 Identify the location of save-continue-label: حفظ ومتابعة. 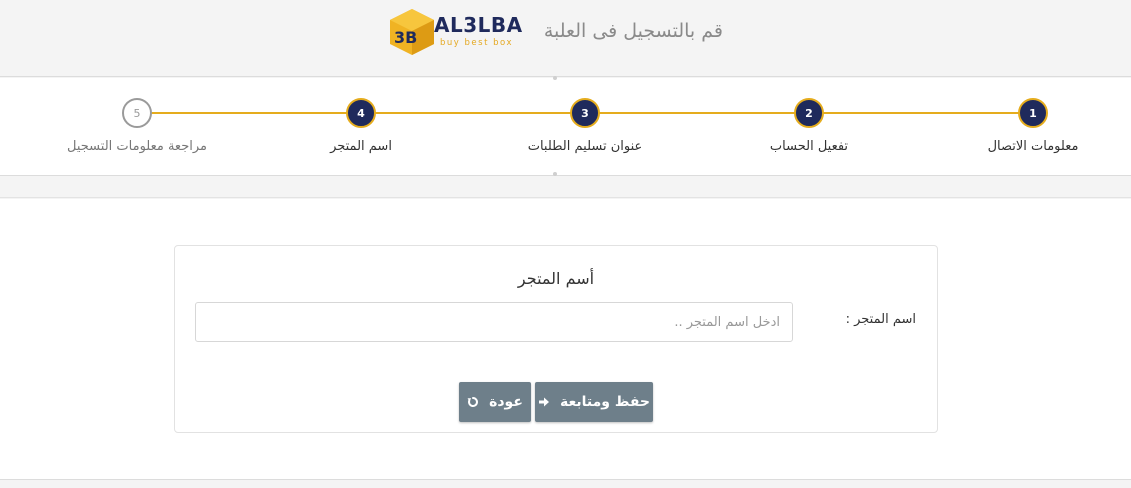
(605, 402).